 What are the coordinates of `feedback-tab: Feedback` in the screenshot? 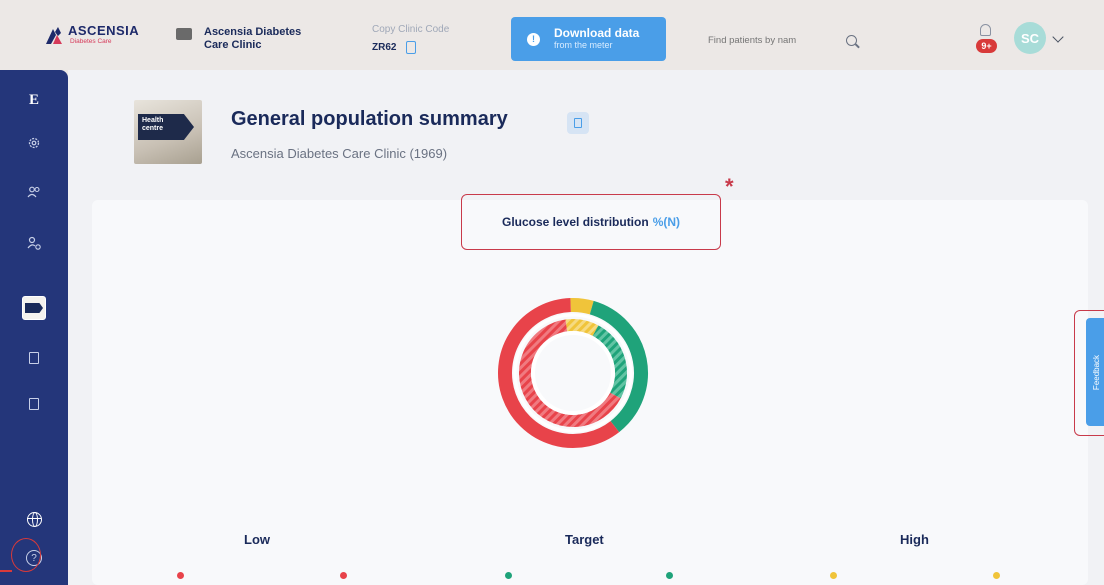 It's located at (1095, 372).